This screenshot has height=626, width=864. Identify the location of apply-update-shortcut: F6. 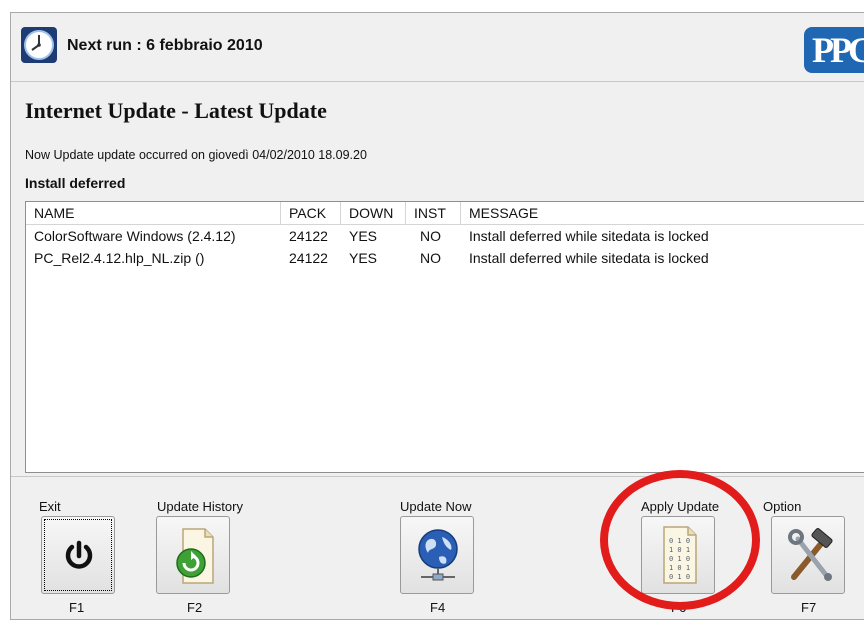
(679, 607).